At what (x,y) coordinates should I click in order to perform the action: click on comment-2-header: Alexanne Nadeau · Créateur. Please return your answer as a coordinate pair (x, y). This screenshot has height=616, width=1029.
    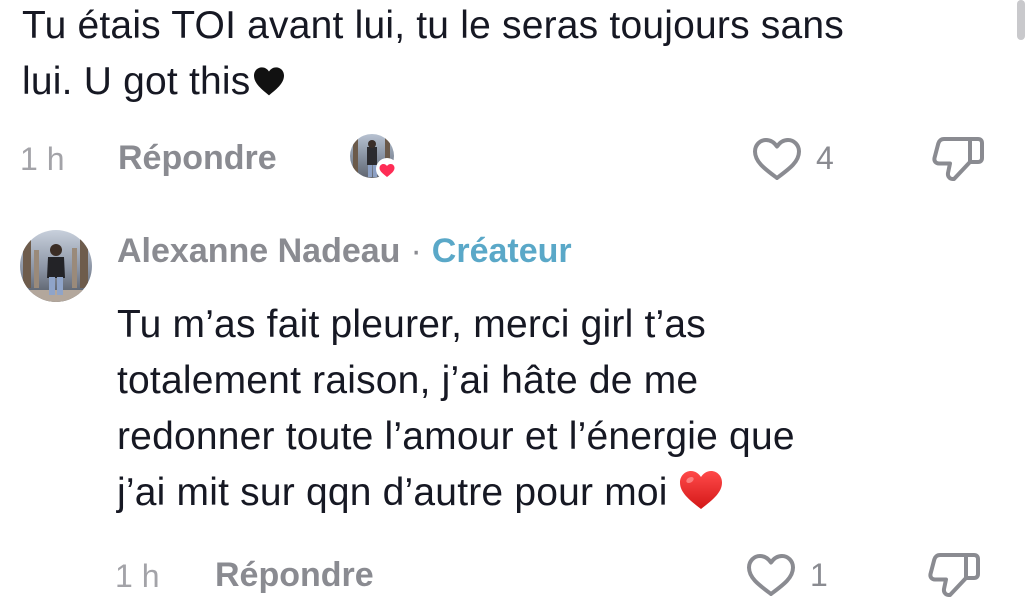
    Looking at the image, I should click on (344, 251).